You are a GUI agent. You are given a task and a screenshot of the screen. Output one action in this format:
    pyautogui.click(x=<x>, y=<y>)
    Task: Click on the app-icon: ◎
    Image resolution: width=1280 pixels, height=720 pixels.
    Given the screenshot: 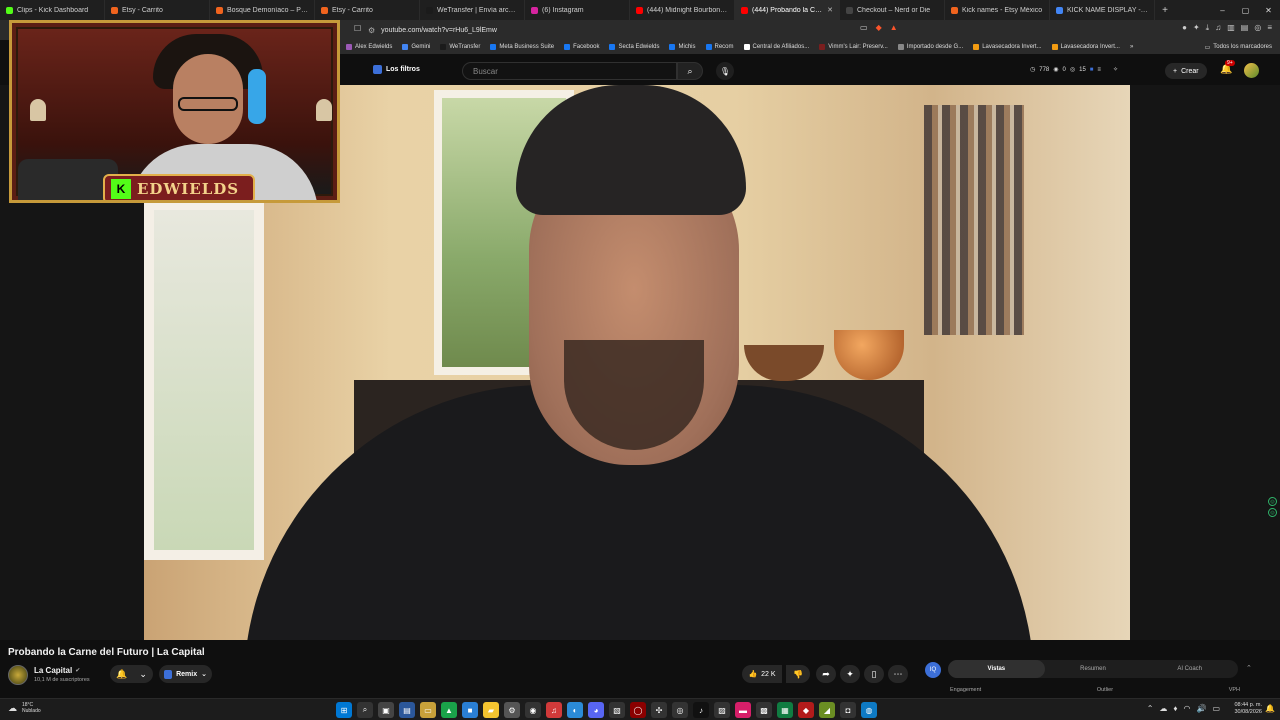 What is the action you would take?
    pyautogui.click(x=680, y=710)
    